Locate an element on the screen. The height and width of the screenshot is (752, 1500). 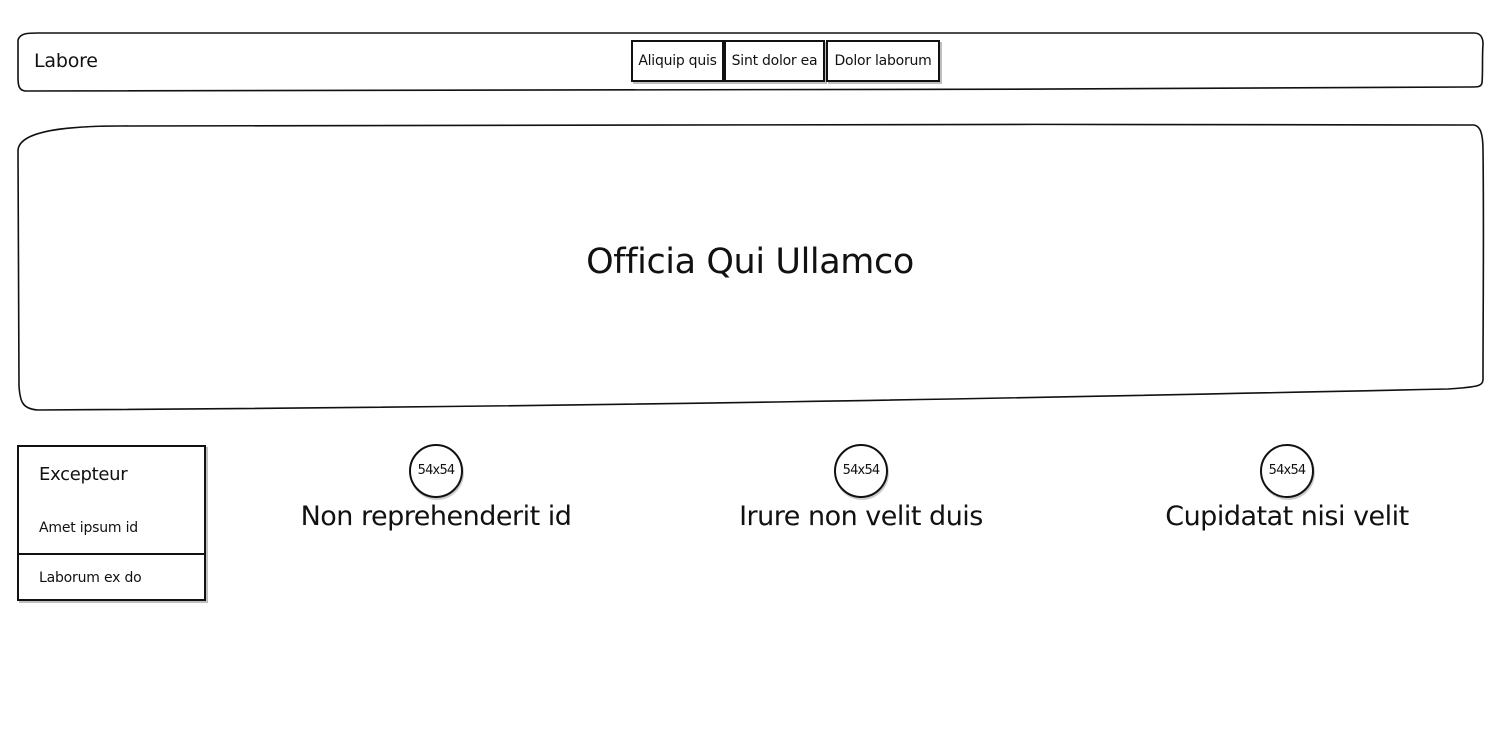
sidebar-divider is located at coordinates (111, 554).